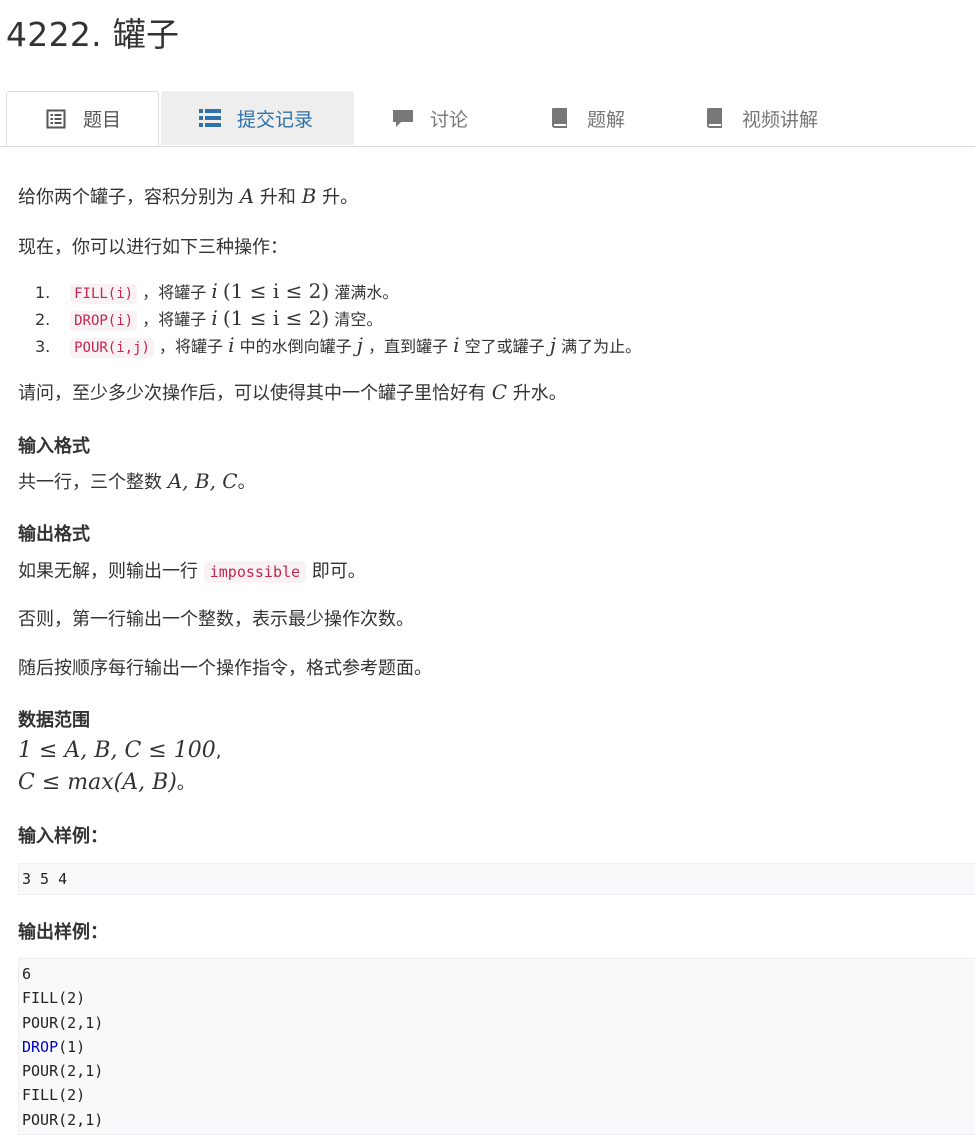 Image resolution: width=975 pixels, height=1144 pixels. What do you see at coordinates (104, 294) in the screenshot?
I see `inline-code: FILL(i)` at bounding box center [104, 294].